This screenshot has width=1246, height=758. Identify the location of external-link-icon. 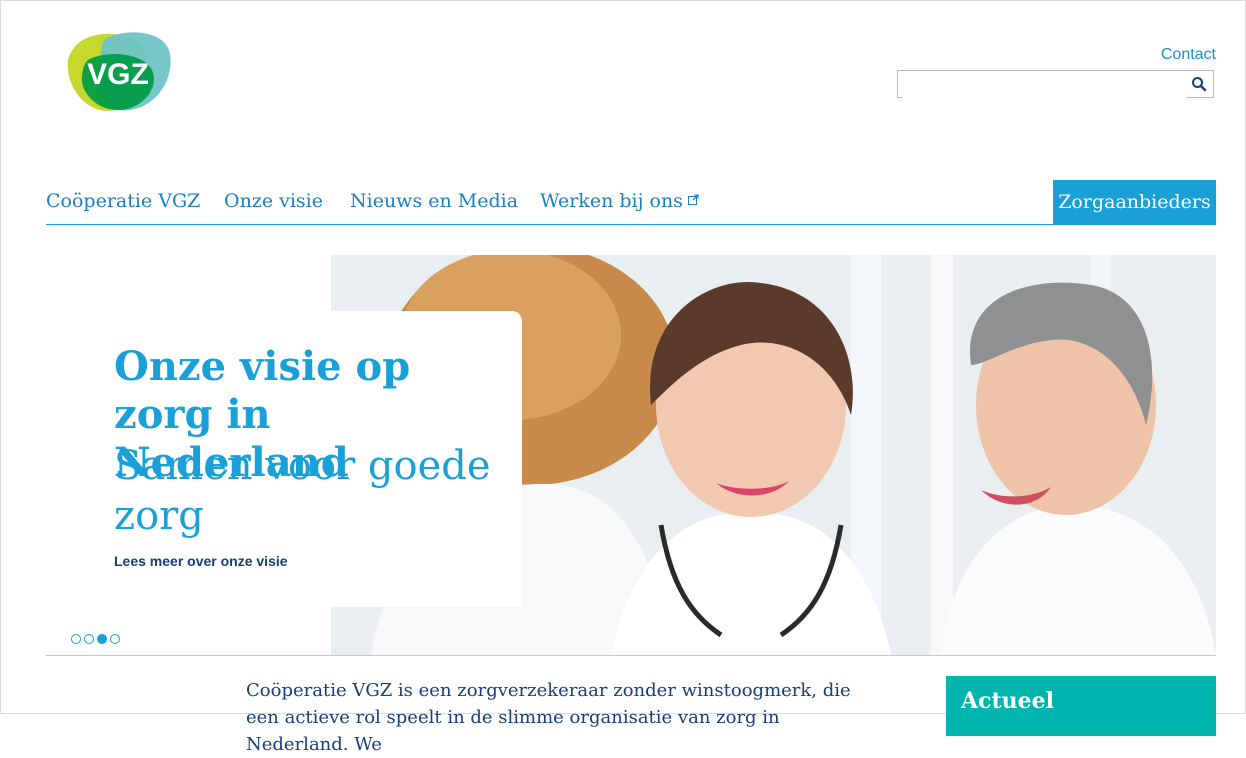
(693, 199).